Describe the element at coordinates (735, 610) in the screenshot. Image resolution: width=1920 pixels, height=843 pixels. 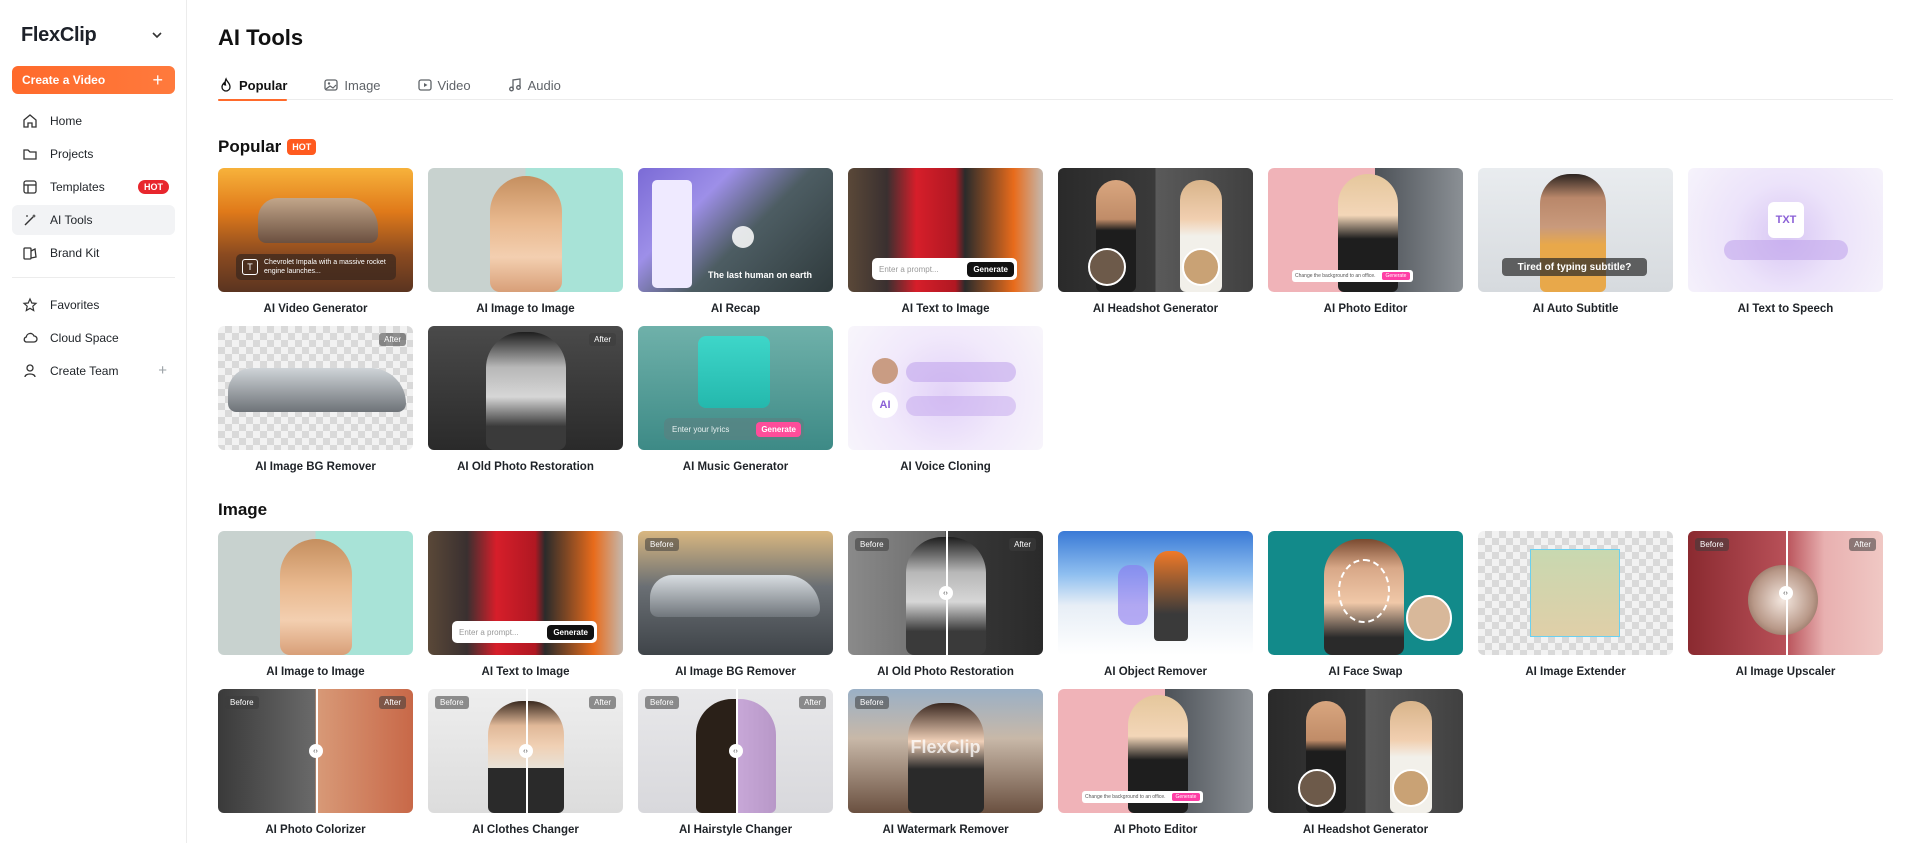
I see `tool-card-ai-image-bg-remover: Before AI Image BG Remover` at that location.